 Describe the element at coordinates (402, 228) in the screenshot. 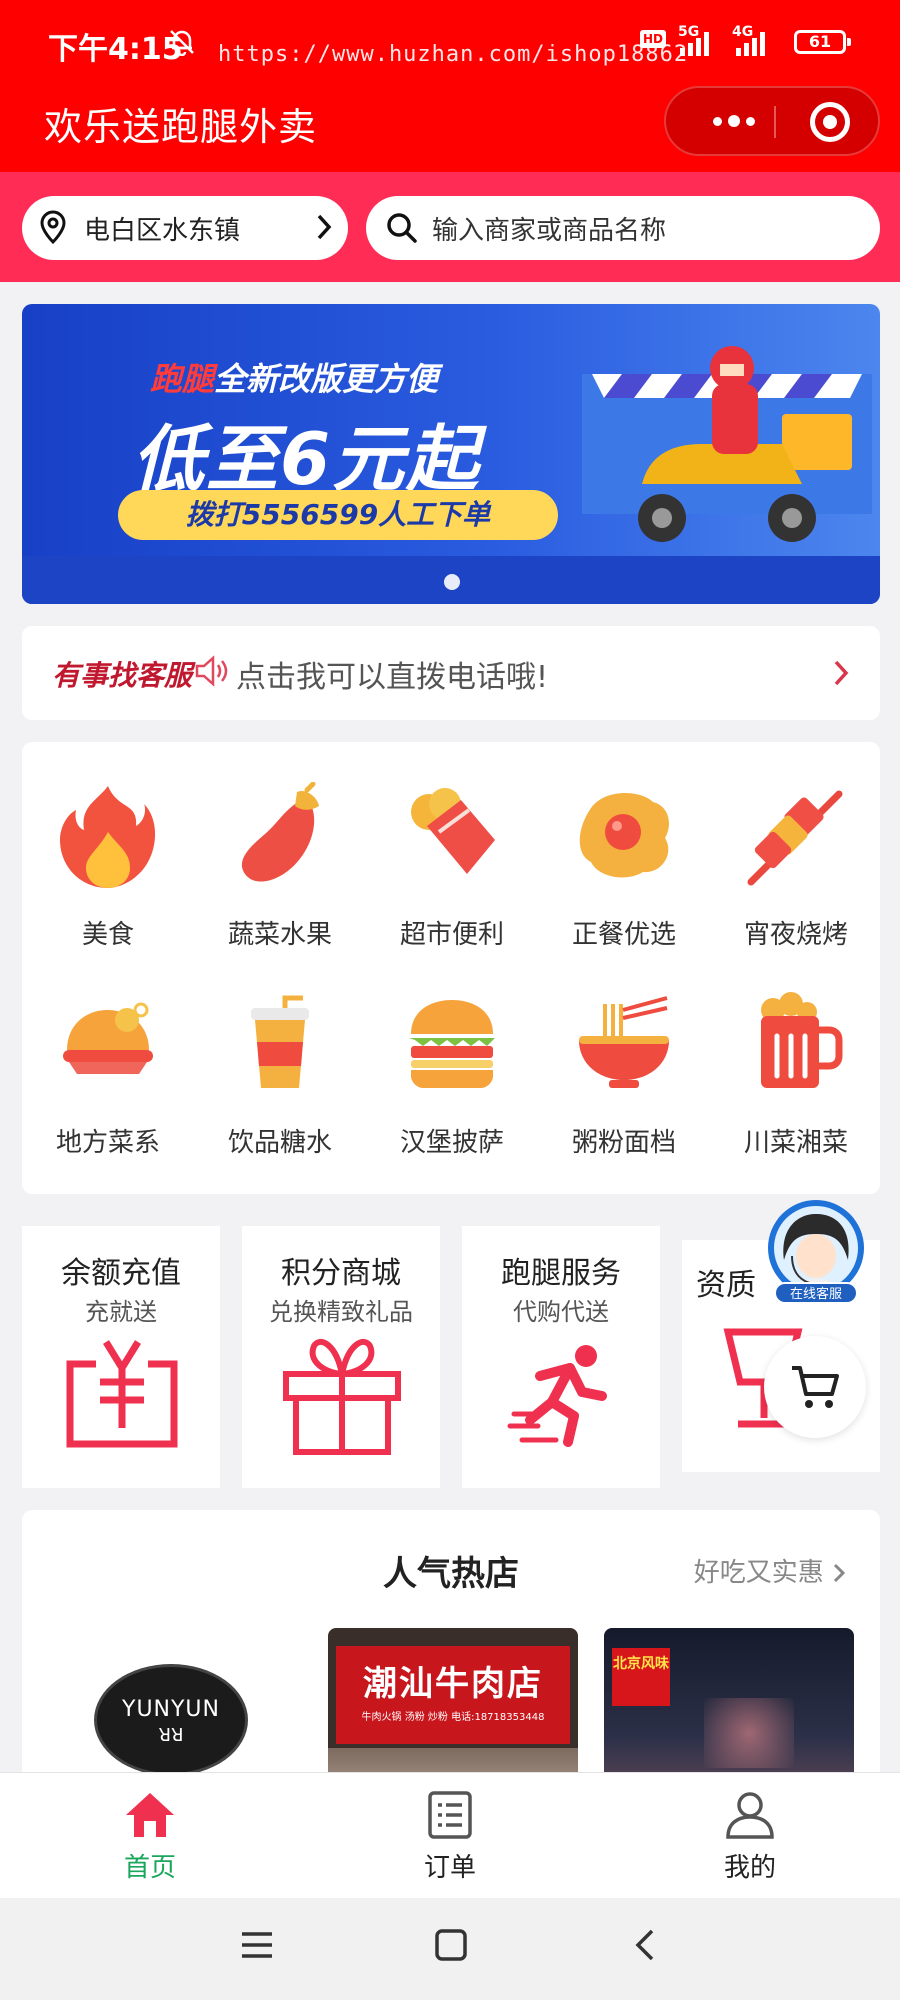

I see `search-icon` at that location.